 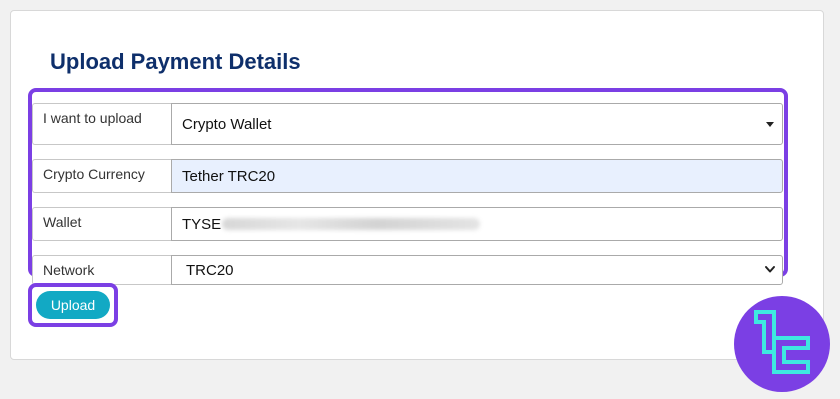 I want to click on wallet-row: Wallet TYSE, so click(x=407, y=224).